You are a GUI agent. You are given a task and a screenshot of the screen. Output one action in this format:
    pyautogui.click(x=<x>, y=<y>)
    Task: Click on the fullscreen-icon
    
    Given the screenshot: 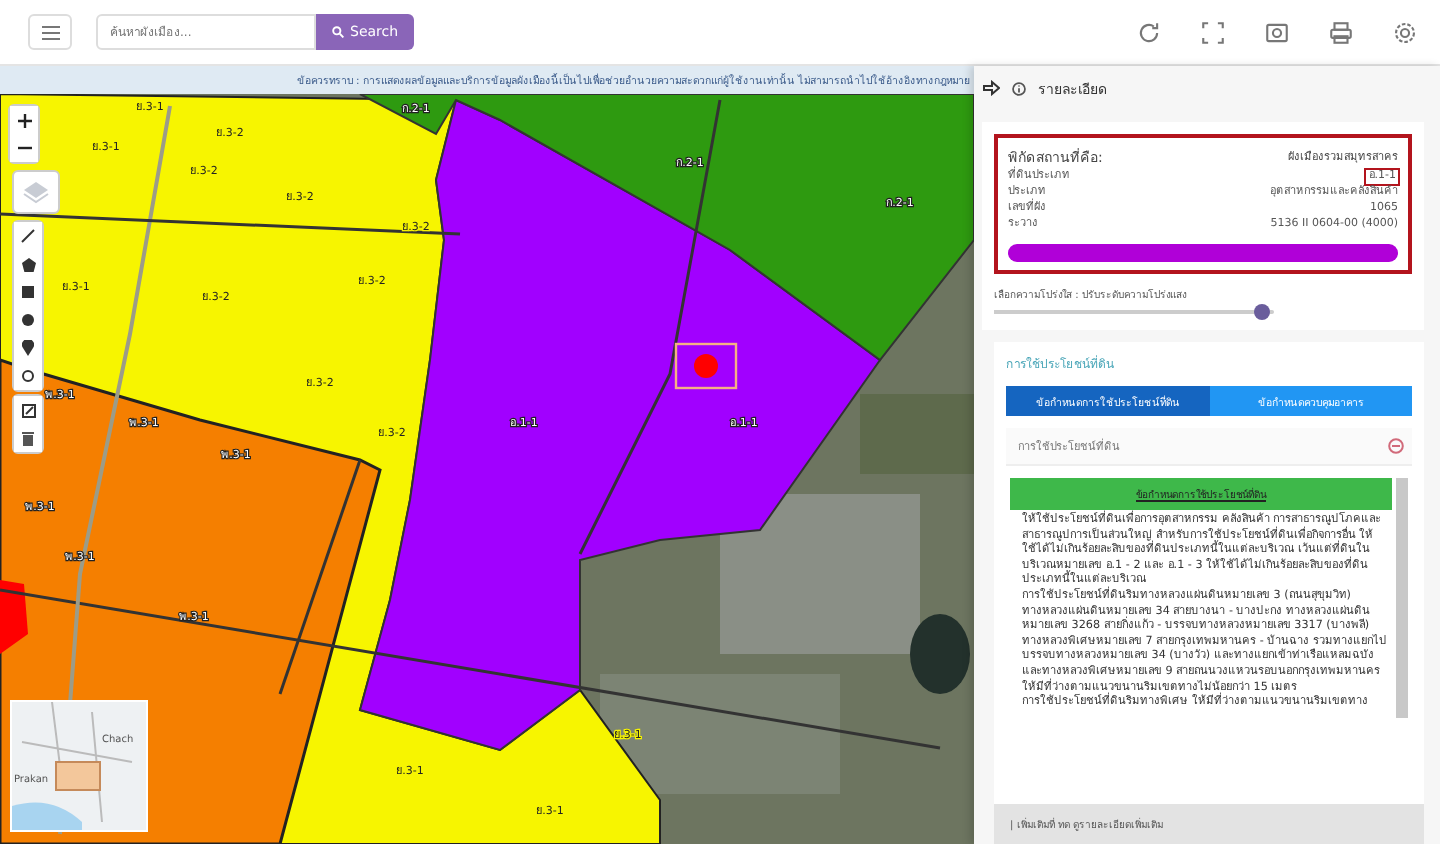 What is the action you would take?
    pyautogui.click(x=1212, y=32)
    